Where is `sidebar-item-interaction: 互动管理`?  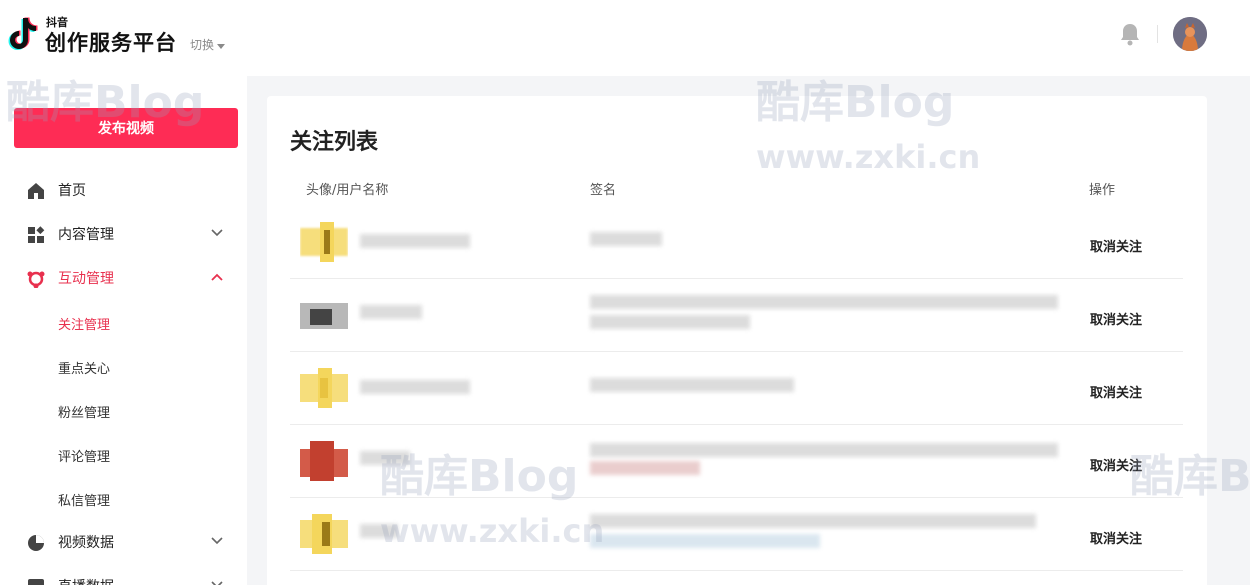
sidebar-item-interaction: 互动管理 is located at coordinates (123, 278).